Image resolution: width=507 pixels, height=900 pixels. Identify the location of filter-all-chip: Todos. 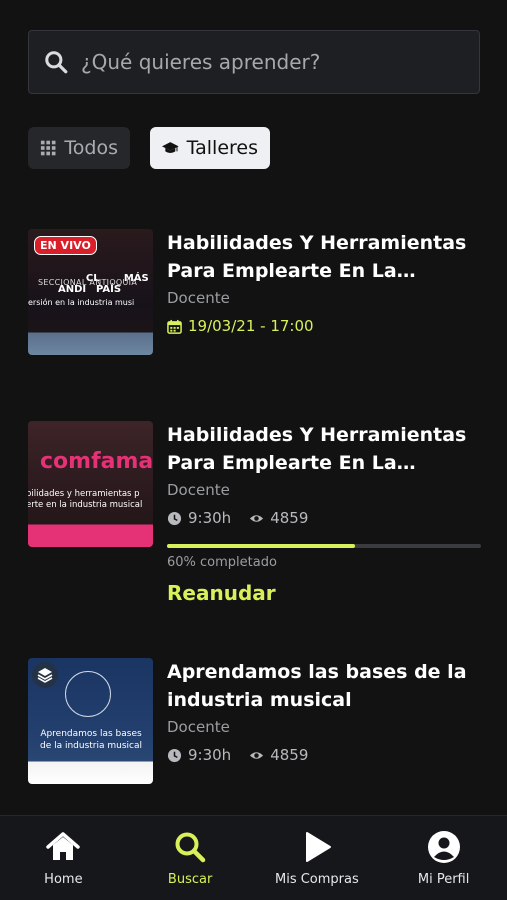
(79, 148).